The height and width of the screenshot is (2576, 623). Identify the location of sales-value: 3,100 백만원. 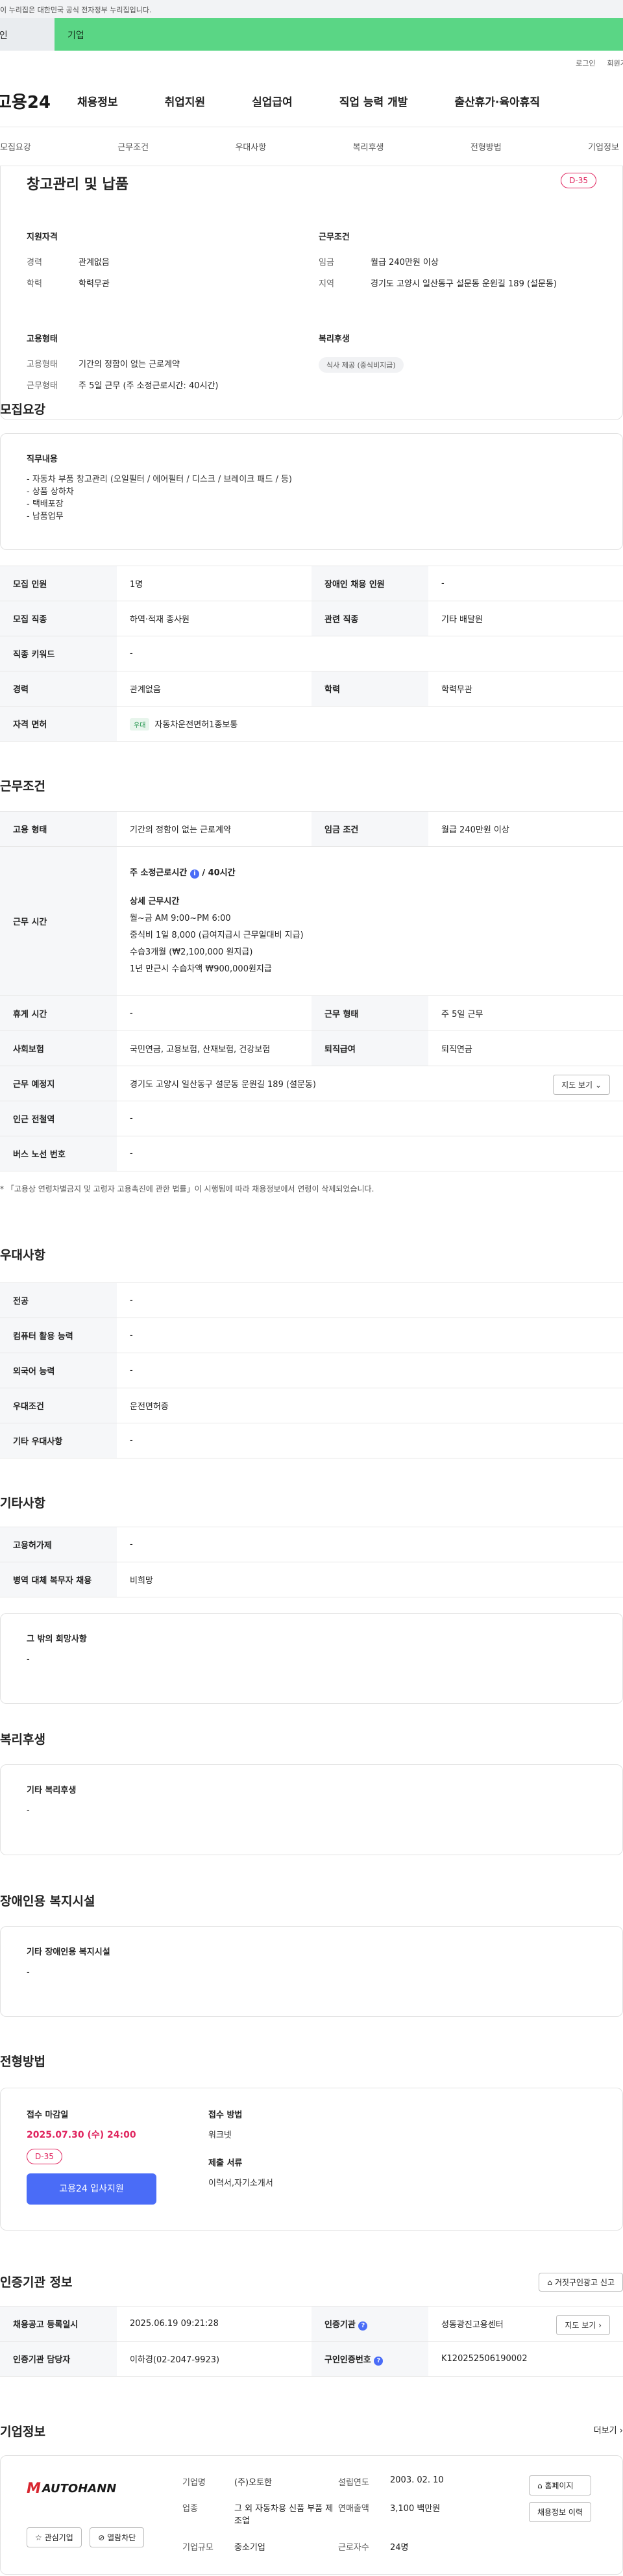
(415, 2509).